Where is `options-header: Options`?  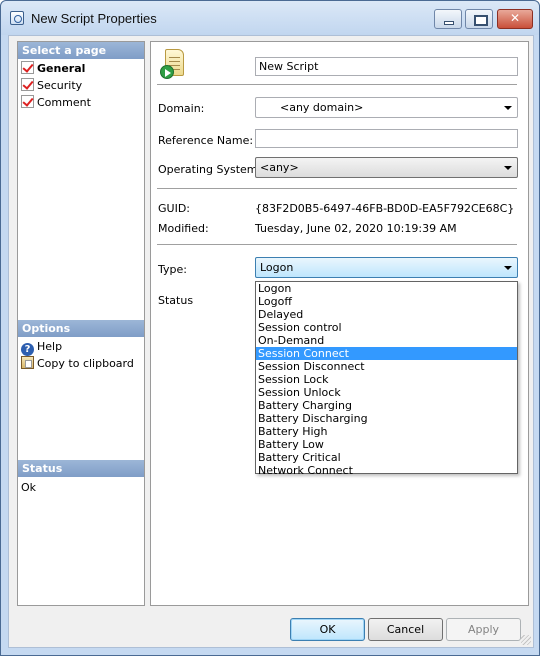
options-header: Options is located at coordinates (81, 328).